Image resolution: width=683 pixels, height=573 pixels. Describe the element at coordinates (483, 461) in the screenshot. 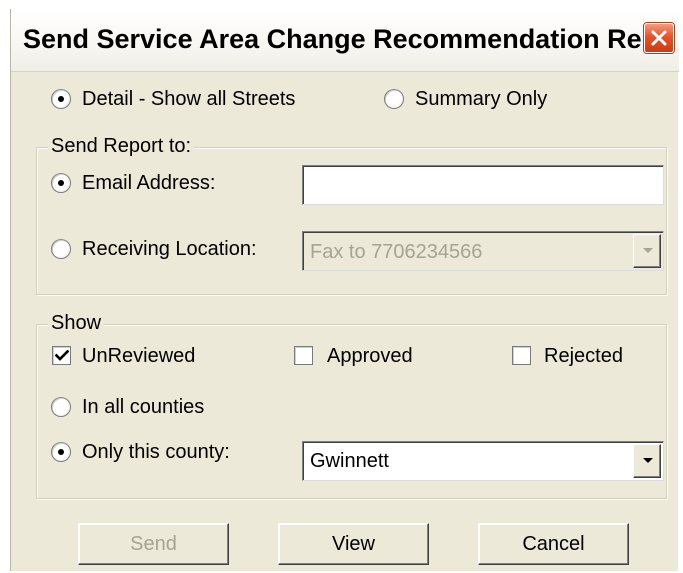

I see `county-select: Gwinnett` at that location.